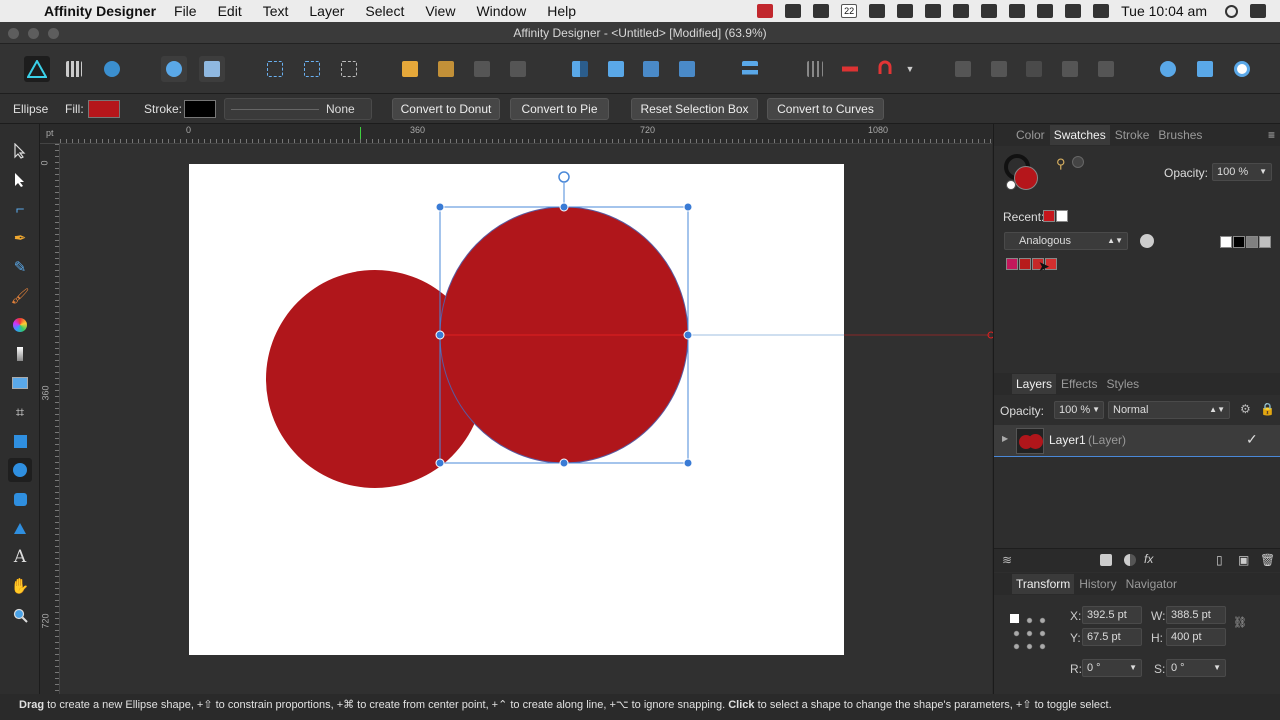 This screenshot has width=1280, height=720. I want to click on move-forward-icon, so click(446, 69).